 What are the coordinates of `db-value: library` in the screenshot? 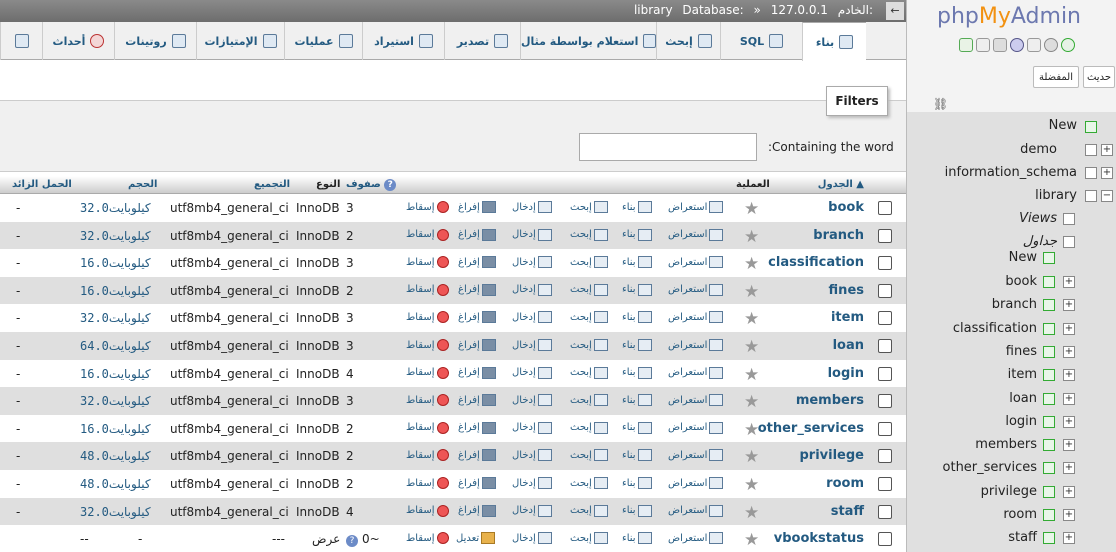 It's located at (653, 10).